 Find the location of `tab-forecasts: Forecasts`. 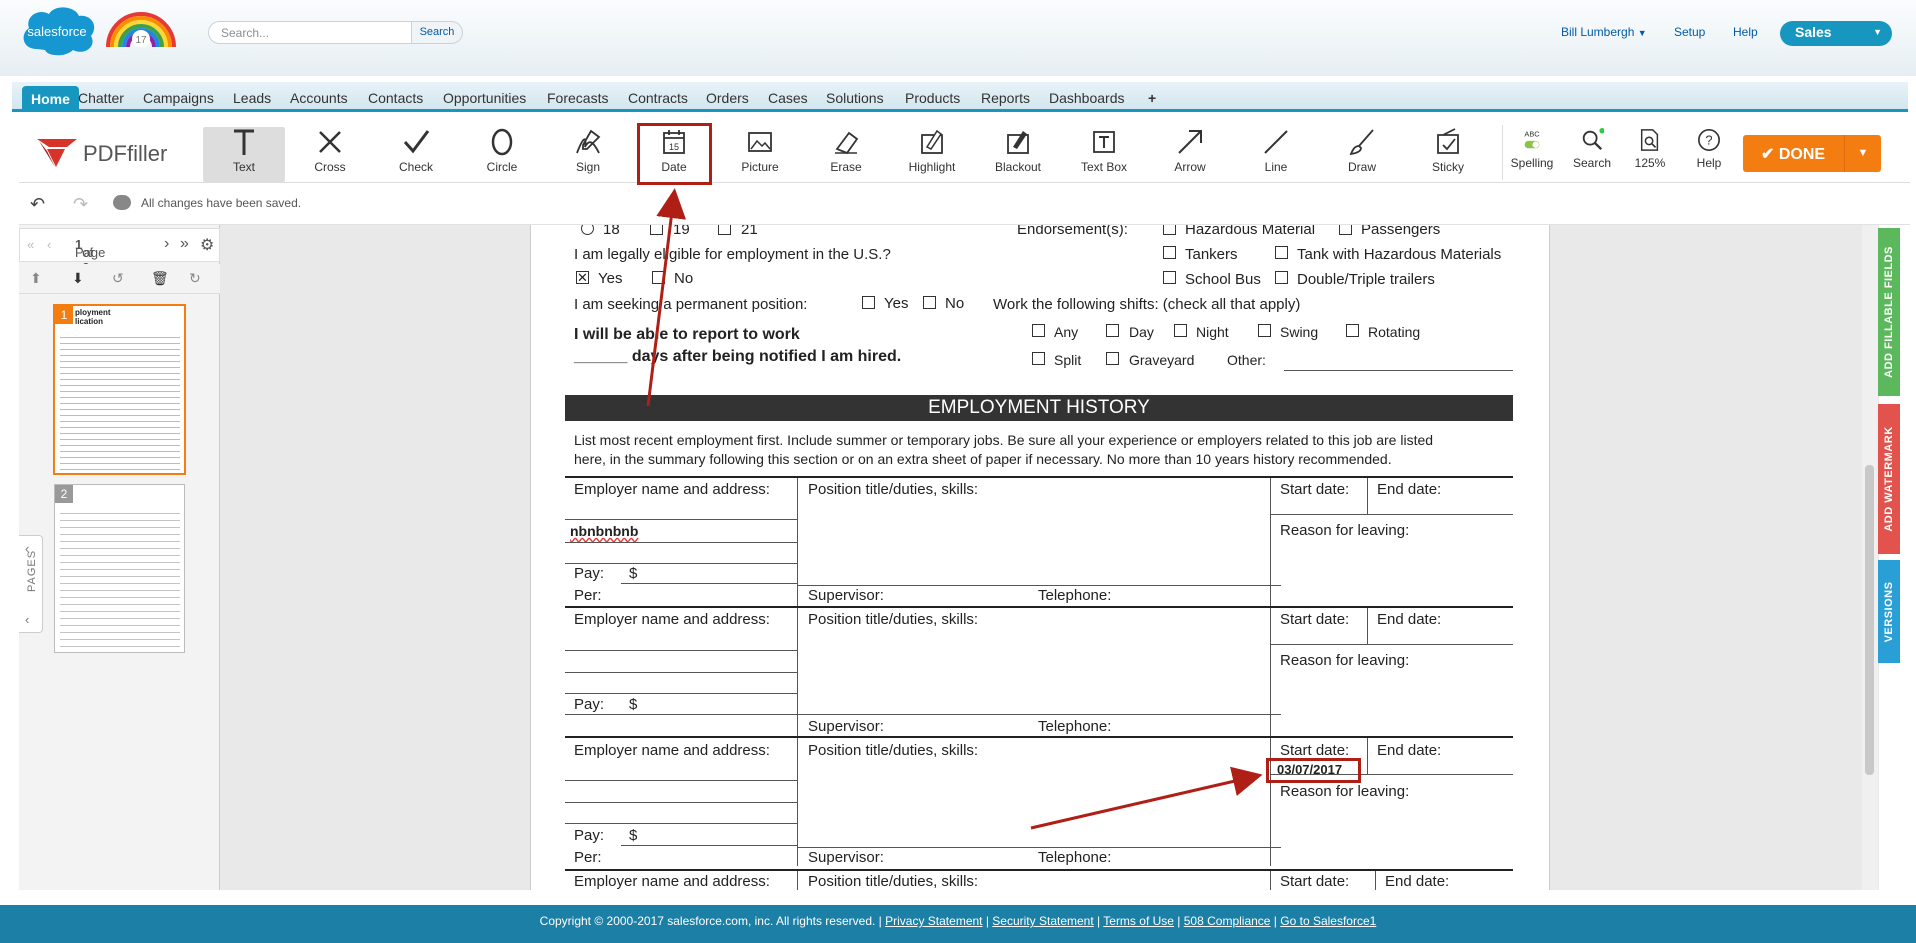

tab-forecasts: Forecasts is located at coordinates (577, 98).